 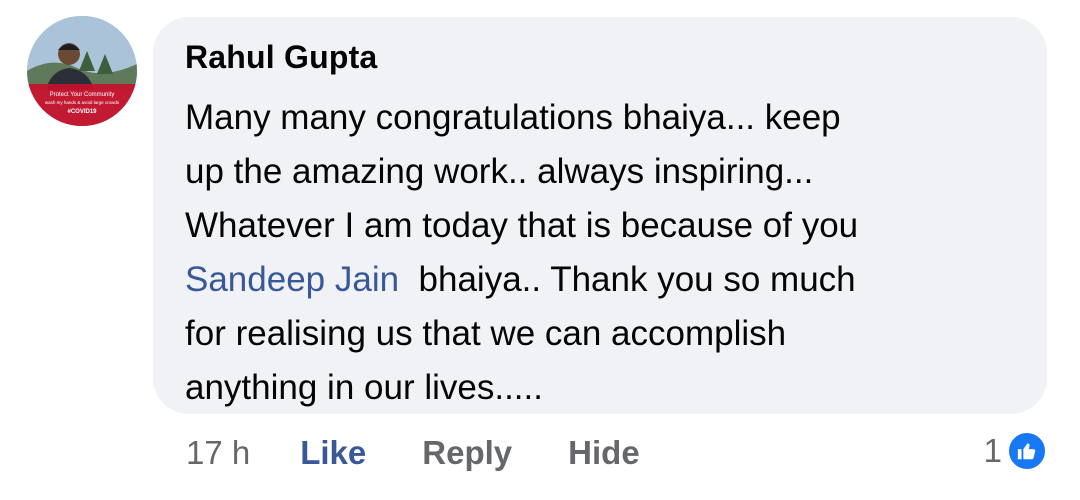 I want to click on thumbs-up-icon, so click(x=1027, y=451).